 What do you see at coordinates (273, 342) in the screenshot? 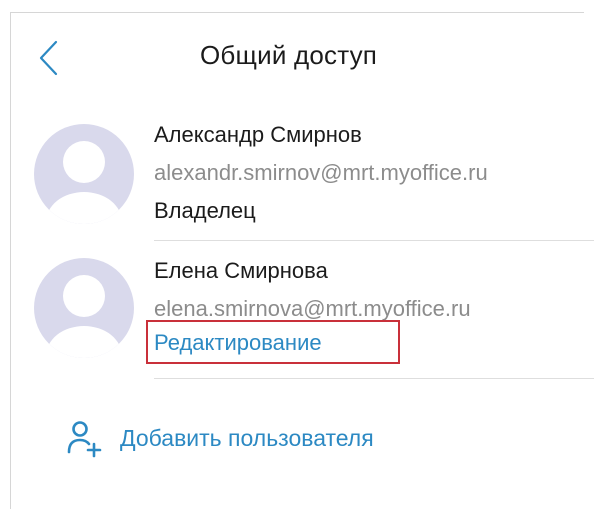
I see `highlight-box` at bounding box center [273, 342].